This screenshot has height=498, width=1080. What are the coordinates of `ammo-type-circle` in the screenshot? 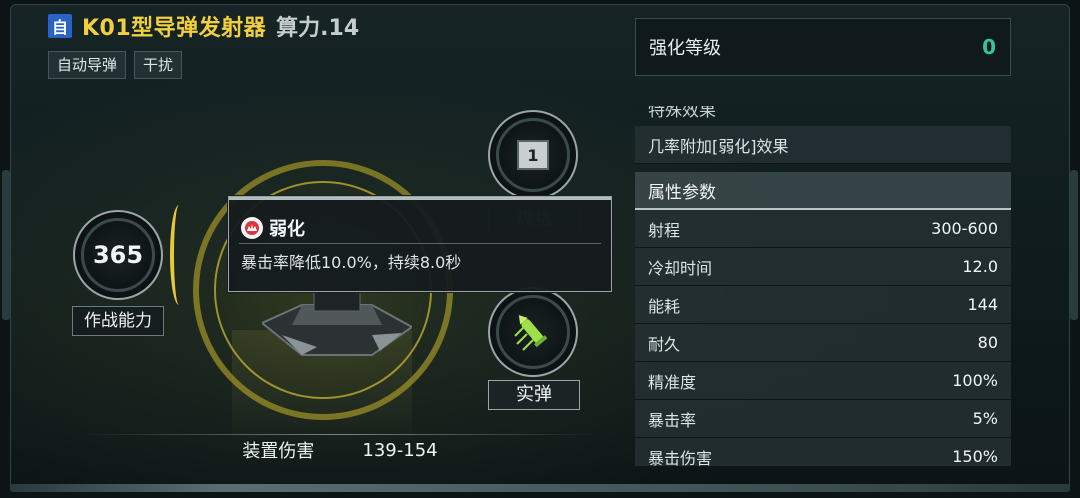 It's located at (533, 332).